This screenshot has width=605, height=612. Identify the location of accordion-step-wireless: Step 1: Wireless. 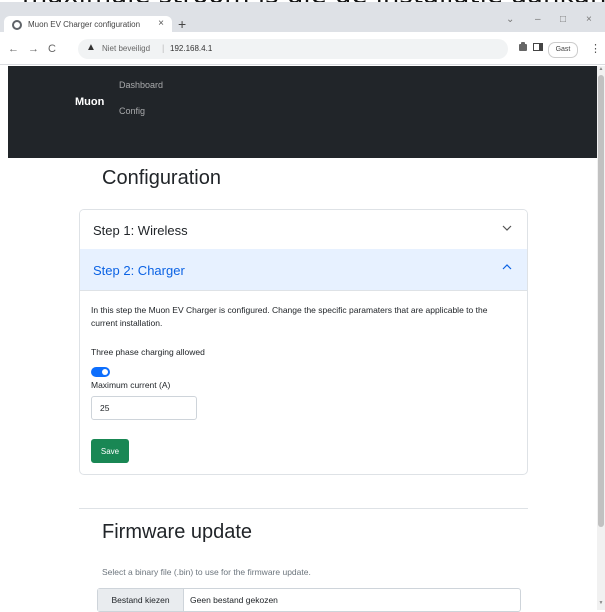
(303, 230).